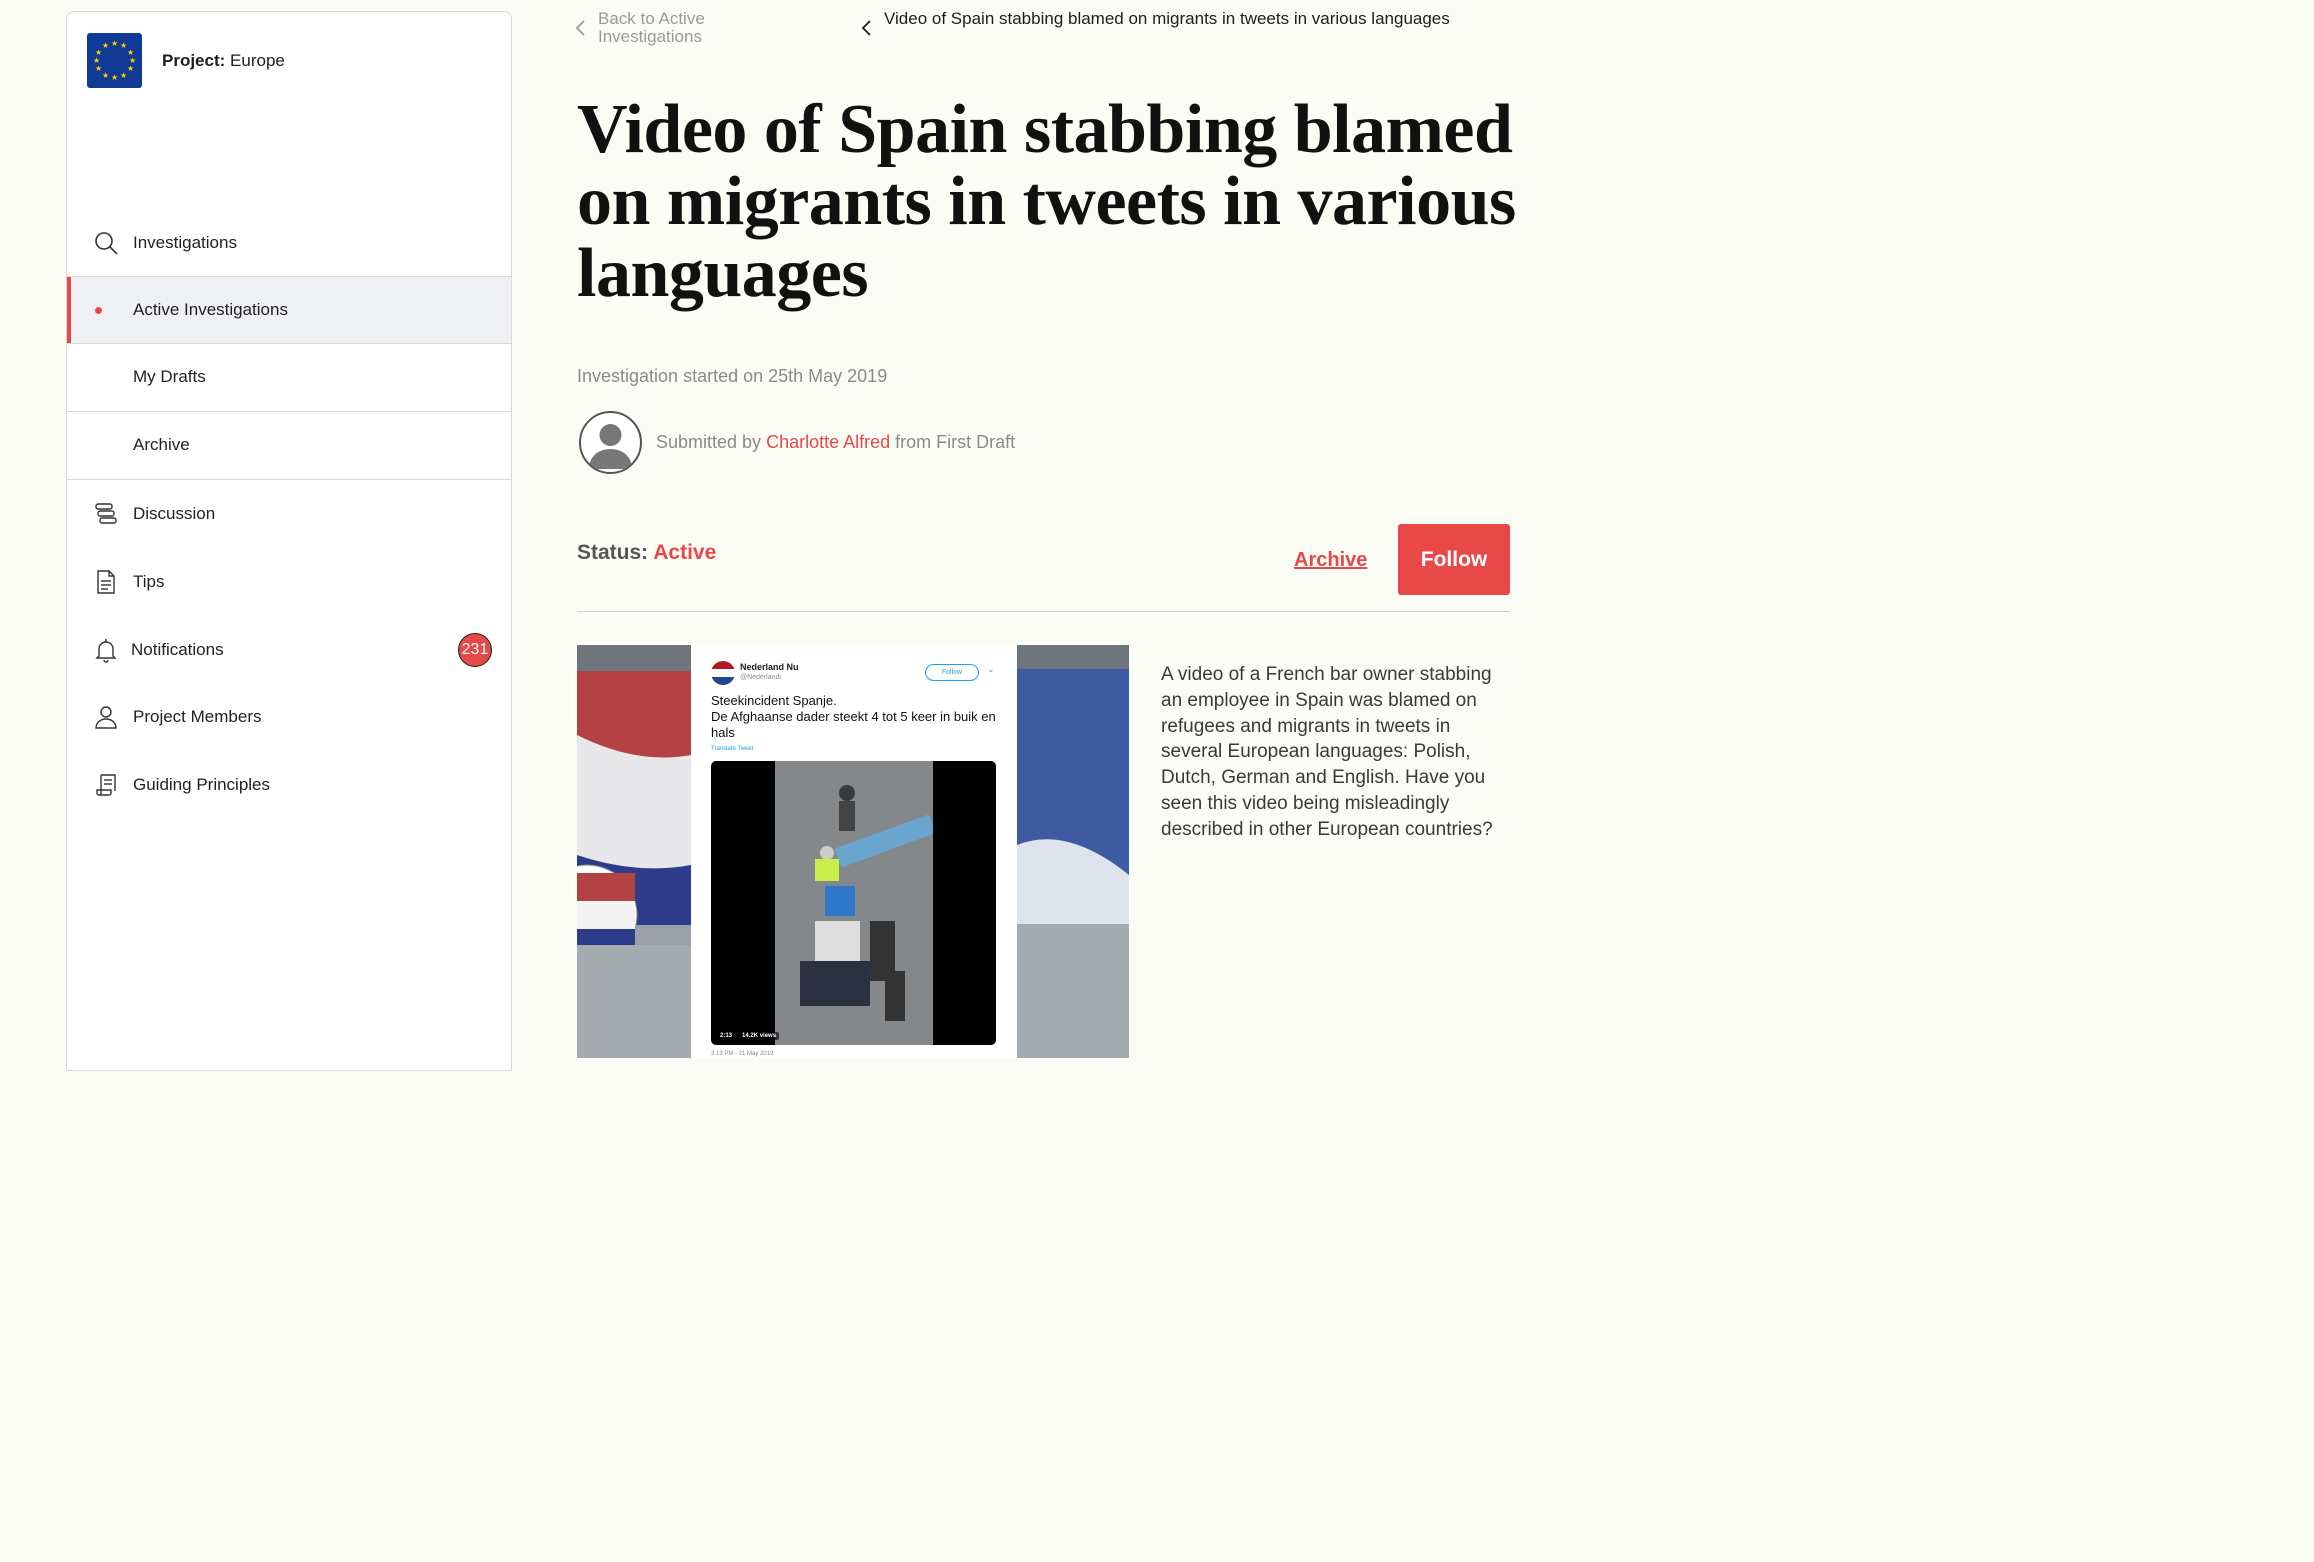  I want to click on sidebar: ★ ★ ★ ★ ★ ★ ★ ★ ★ ★ ★ ★ Project: Europe, so click(289, 541).